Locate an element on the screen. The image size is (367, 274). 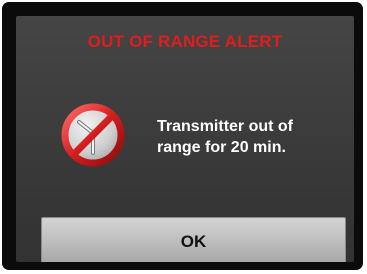
ok-button-label: OK is located at coordinates (193, 241).